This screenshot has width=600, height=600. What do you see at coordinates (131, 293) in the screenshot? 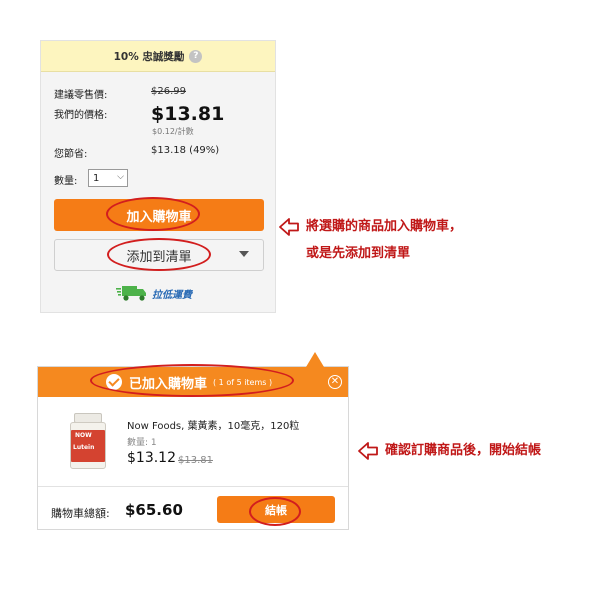
I see `truck-icon` at bounding box center [131, 293].